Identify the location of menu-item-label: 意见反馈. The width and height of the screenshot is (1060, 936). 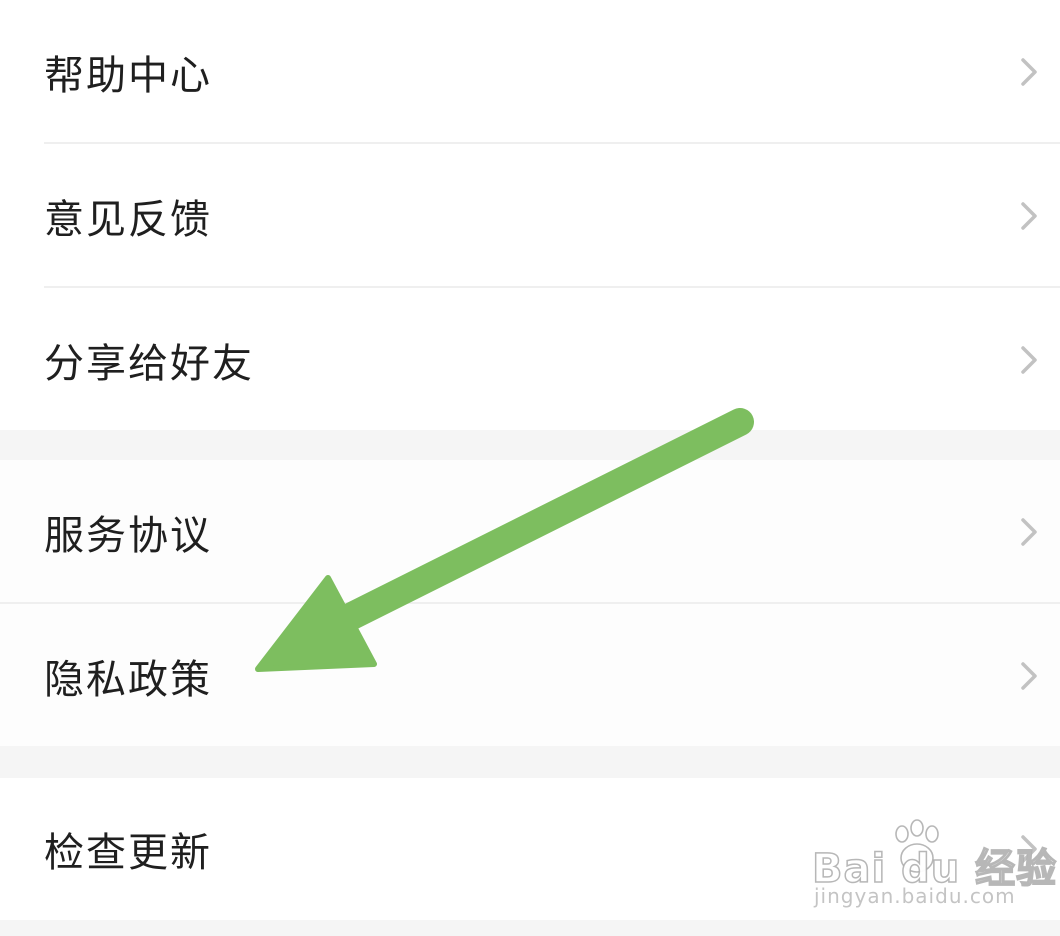
(128, 220).